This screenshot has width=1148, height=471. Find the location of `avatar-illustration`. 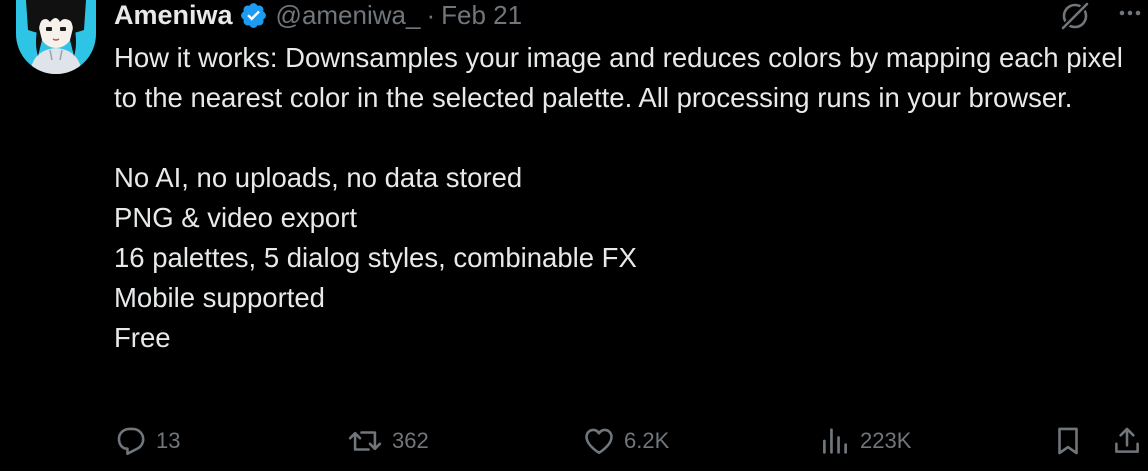

avatar-illustration is located at coordinates (56, 37).